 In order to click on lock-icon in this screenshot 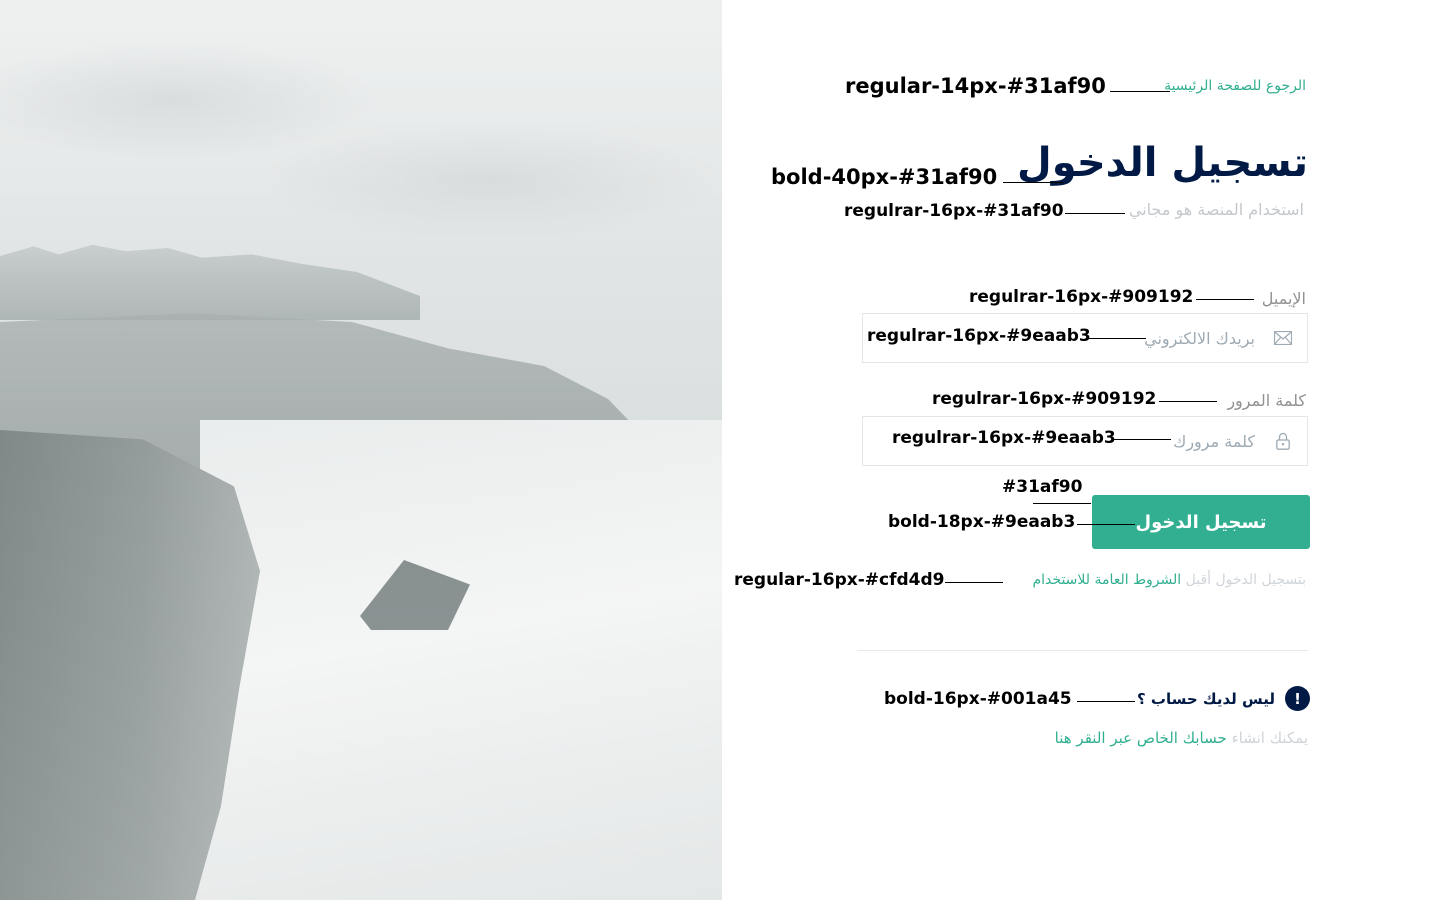, I will do `click(1283, 441)`.